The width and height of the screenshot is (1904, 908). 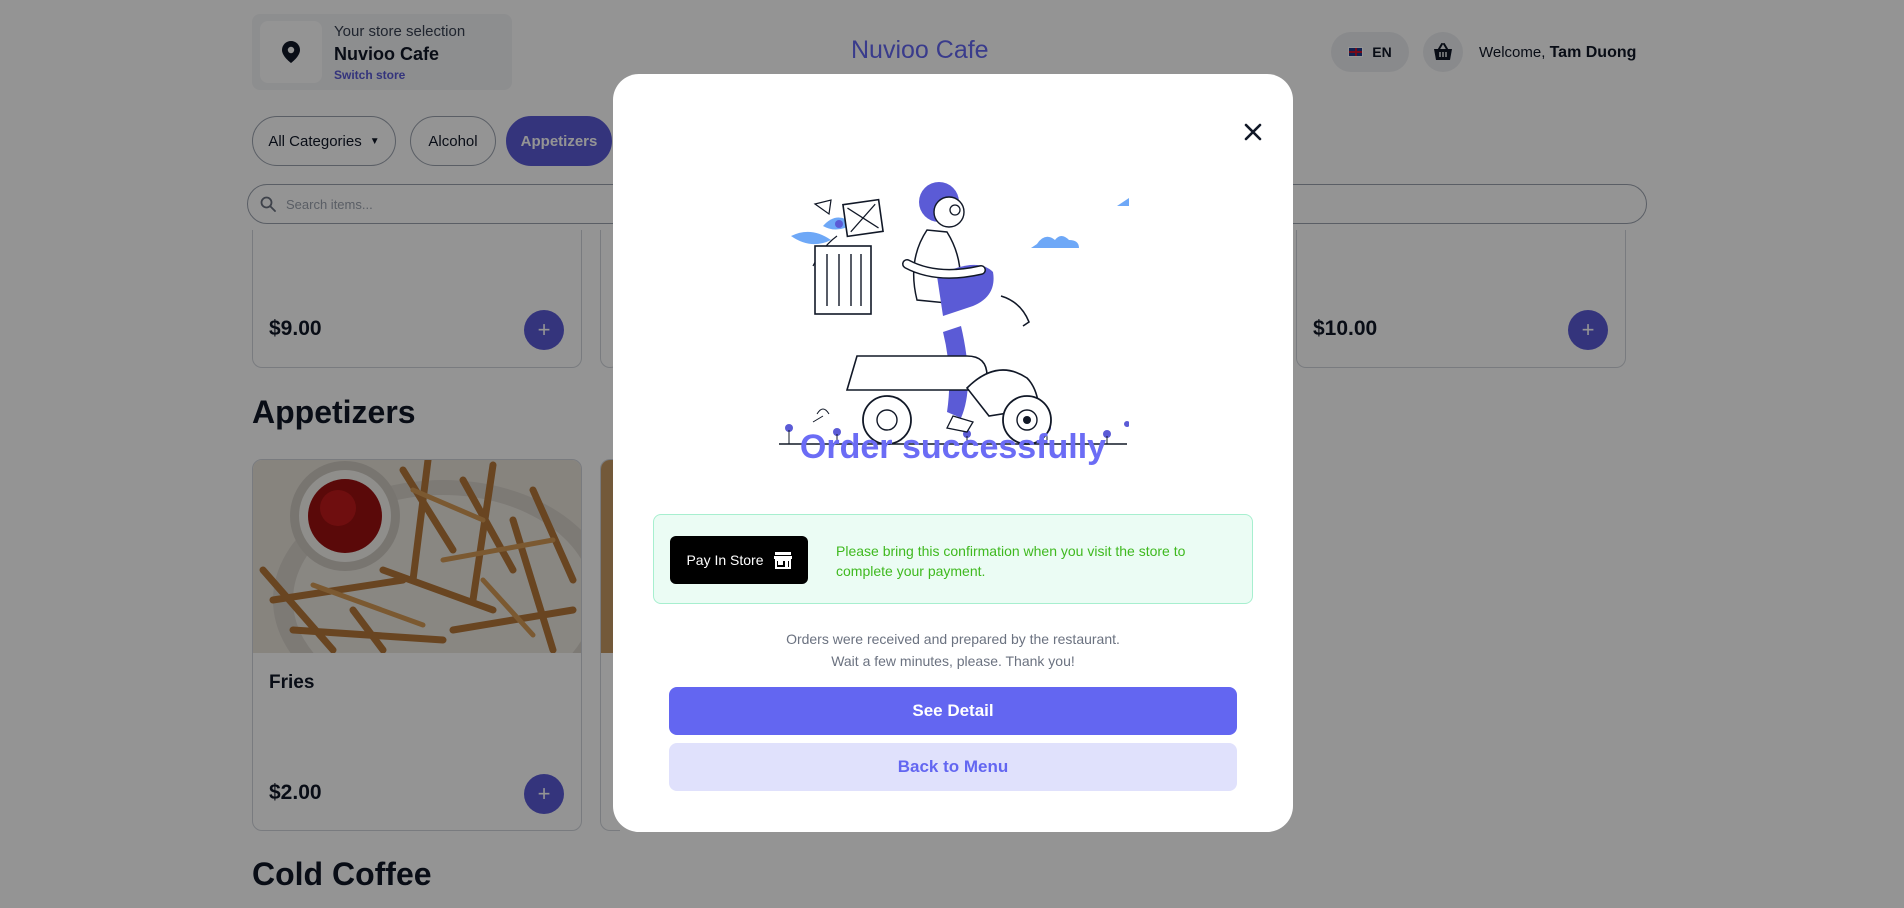 What do you see at coordinates (725, 560) in the screenshot?
I see `pay-in-store-label: Pay In Store` at bounding box center [725, 560].